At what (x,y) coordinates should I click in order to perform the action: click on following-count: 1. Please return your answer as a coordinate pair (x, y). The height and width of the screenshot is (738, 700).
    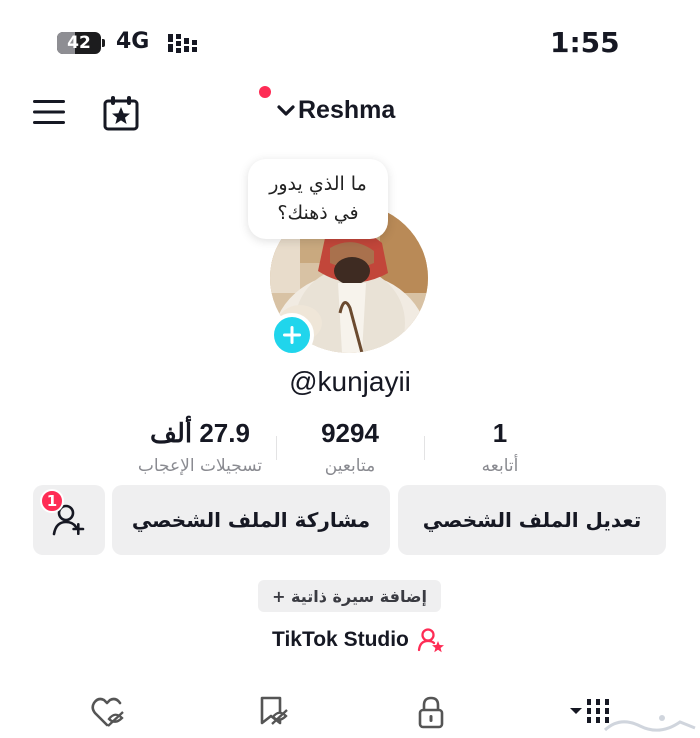
    Looking at the image, I should click on (500, 433).